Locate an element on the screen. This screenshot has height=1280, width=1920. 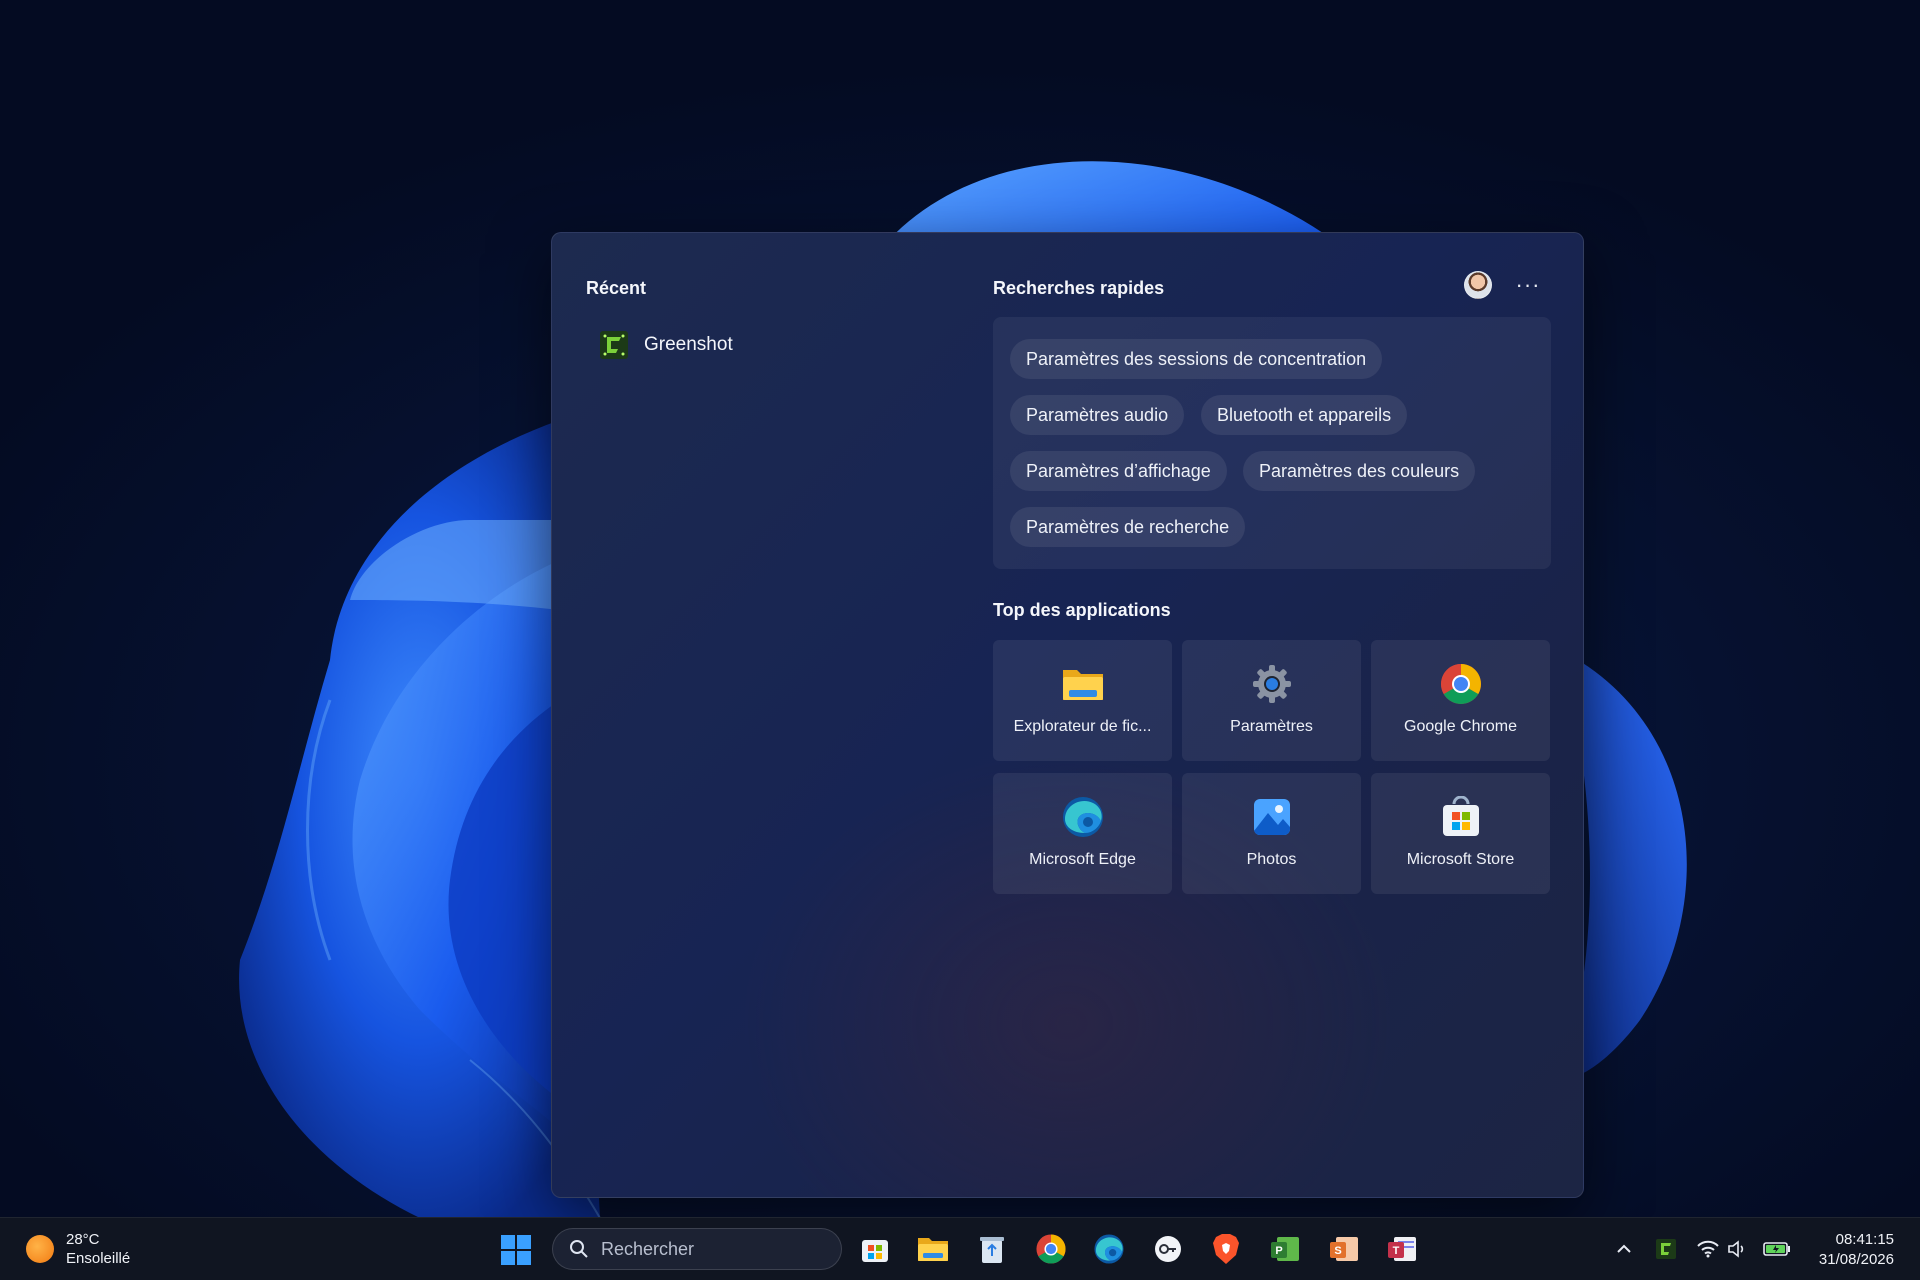
search-icon is located at coordinates (579, 1249).